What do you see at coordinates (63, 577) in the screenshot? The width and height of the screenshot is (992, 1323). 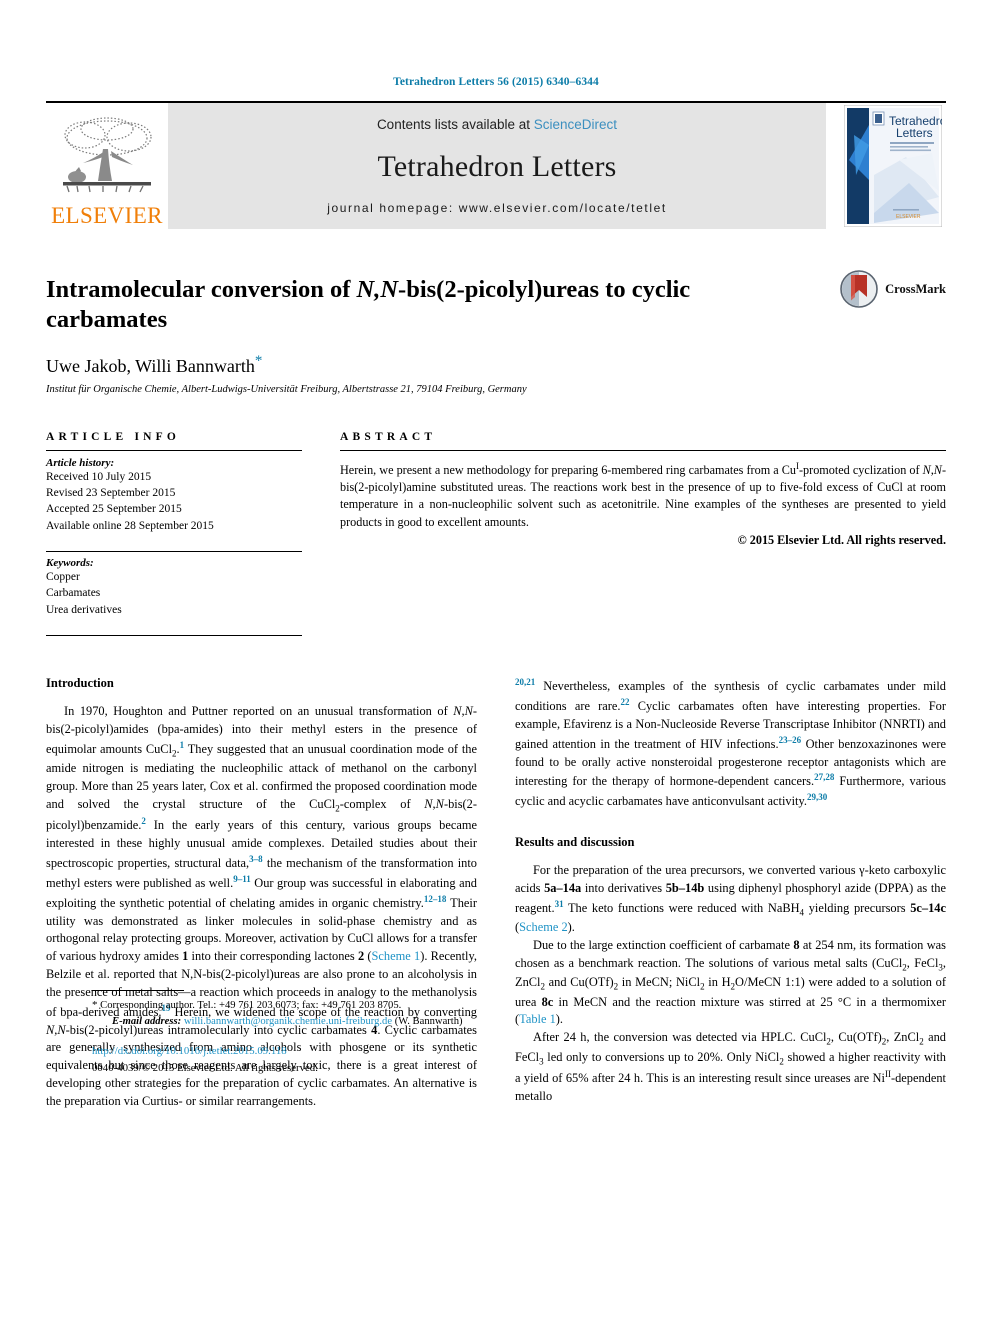 I see `keyword-copper: Copper` at bounding box center [63, 577].